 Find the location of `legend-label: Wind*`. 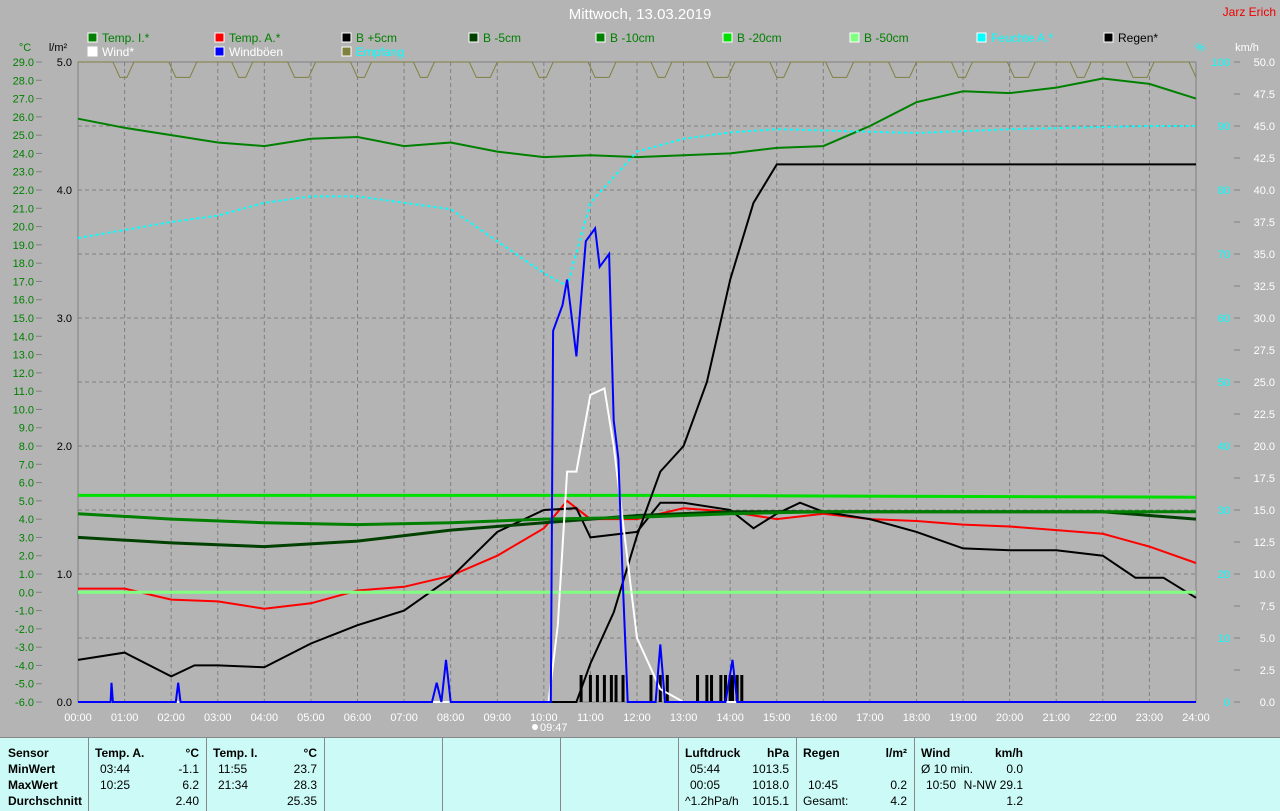

legend-label: Wind* is located at coordinates (118, 52).